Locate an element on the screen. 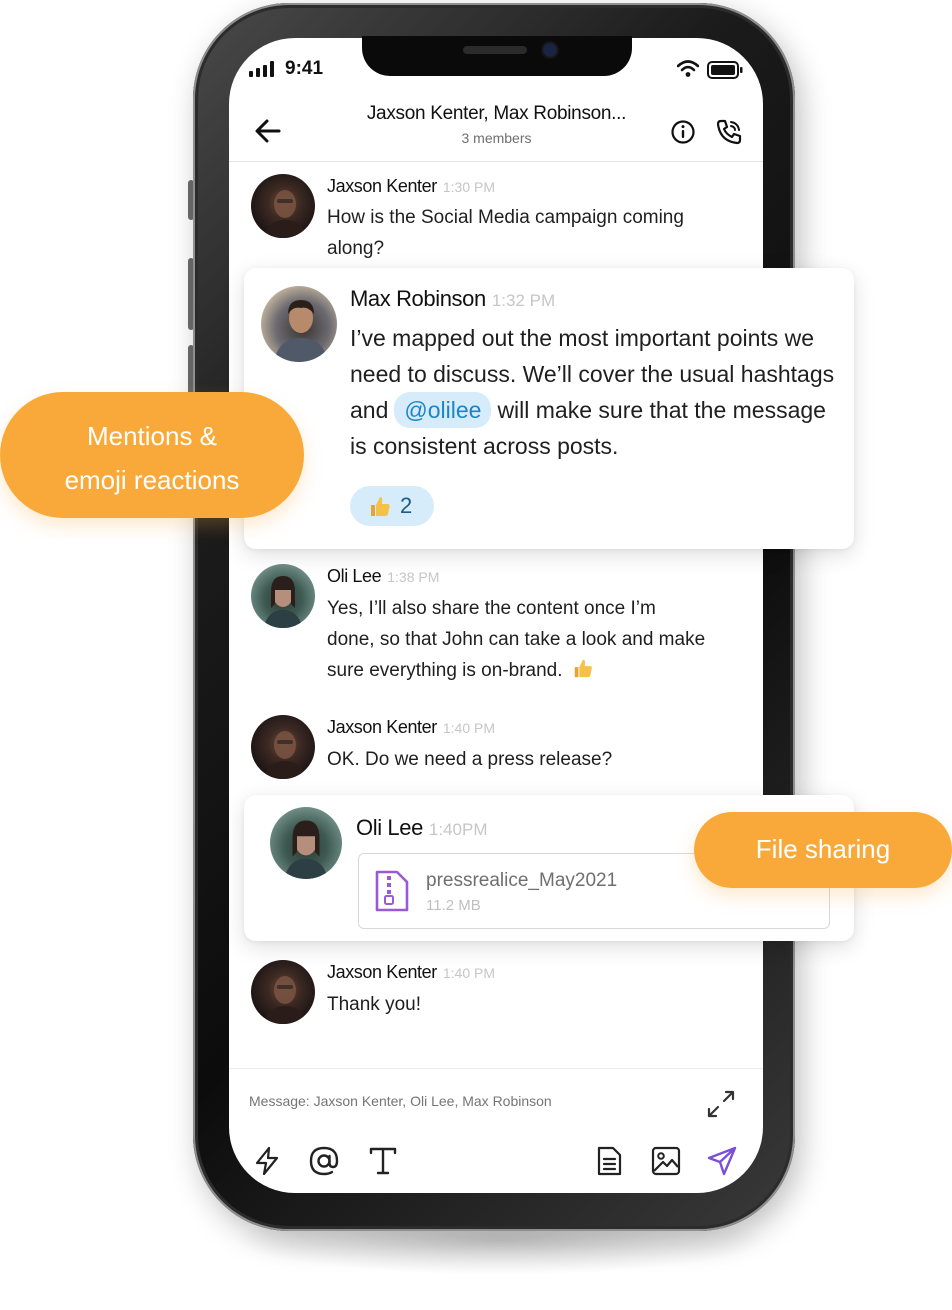 The image size is (952, 1310). message-time: 1:32 PM is located at coordinates (523, 300).